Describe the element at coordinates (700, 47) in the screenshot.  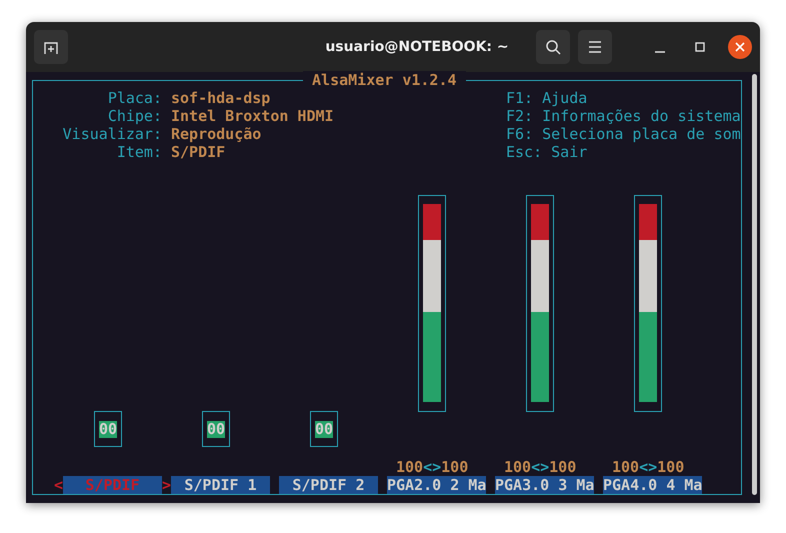
I see `maximize-icon` at that location.